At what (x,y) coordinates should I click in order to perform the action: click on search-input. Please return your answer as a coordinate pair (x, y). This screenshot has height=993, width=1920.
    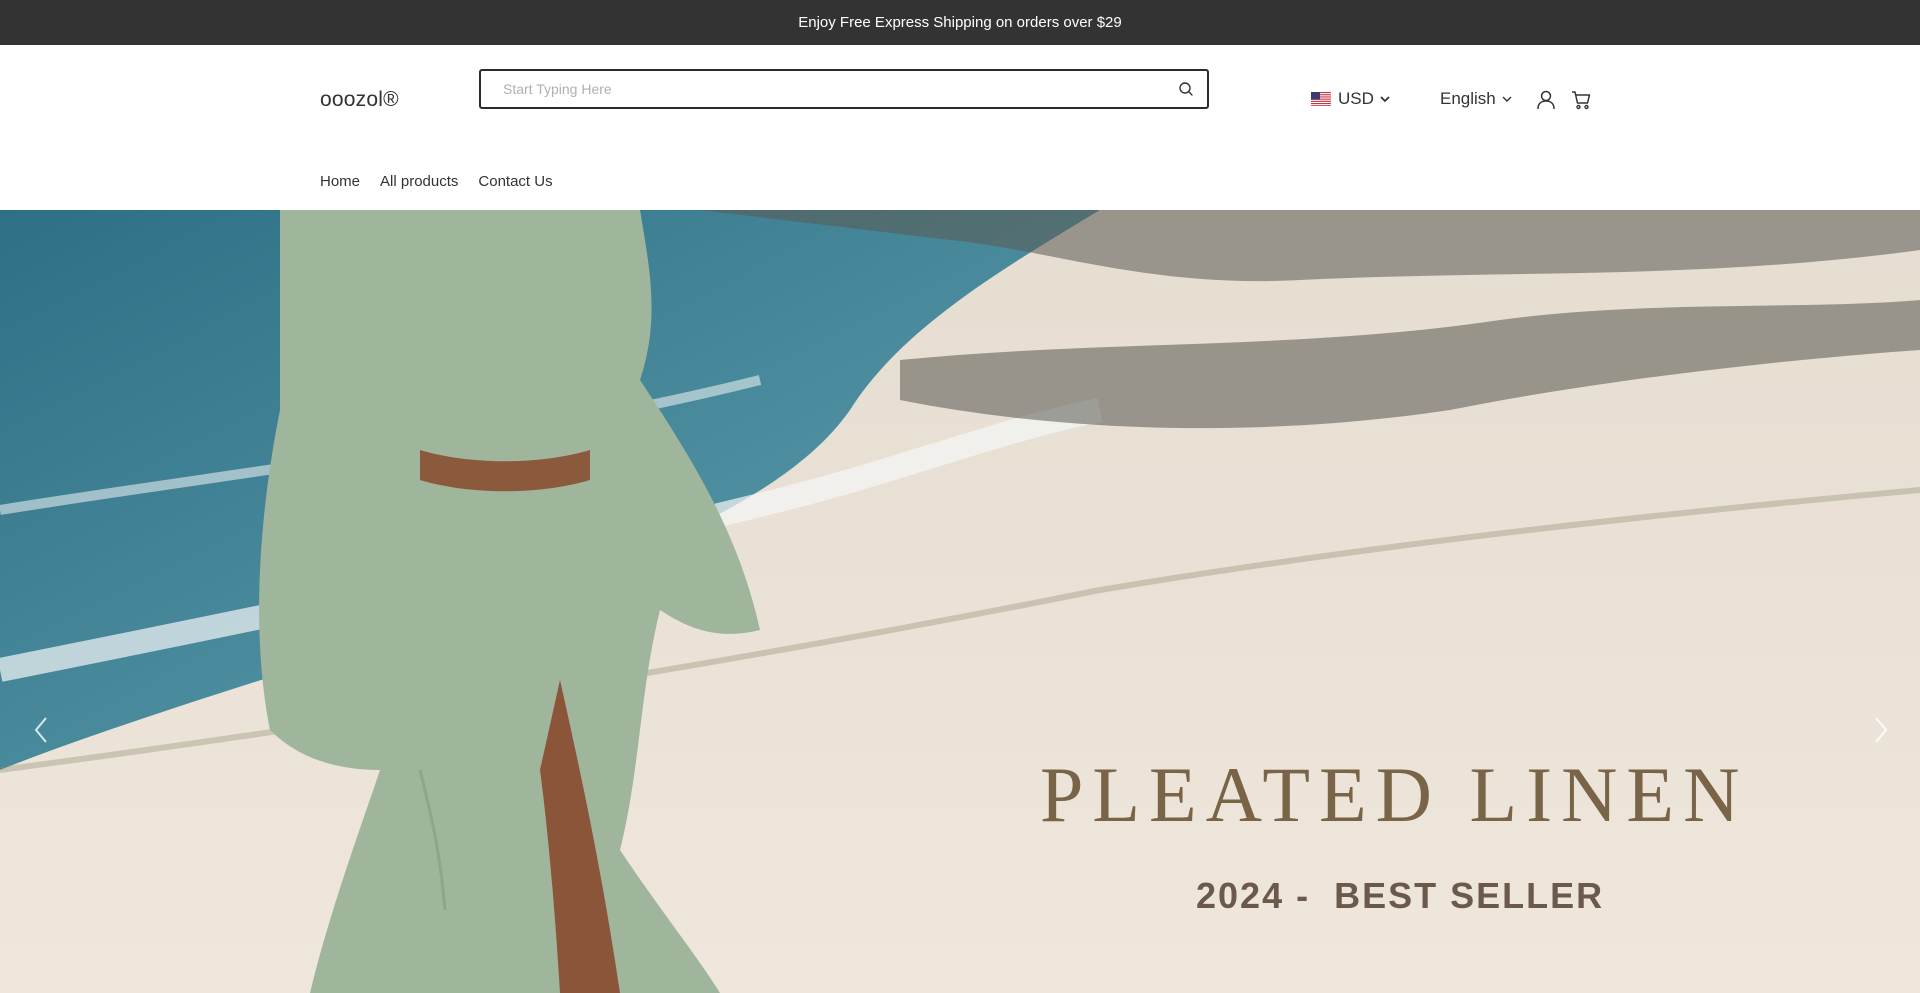
    Looking at the image, I should click on (823, 89).